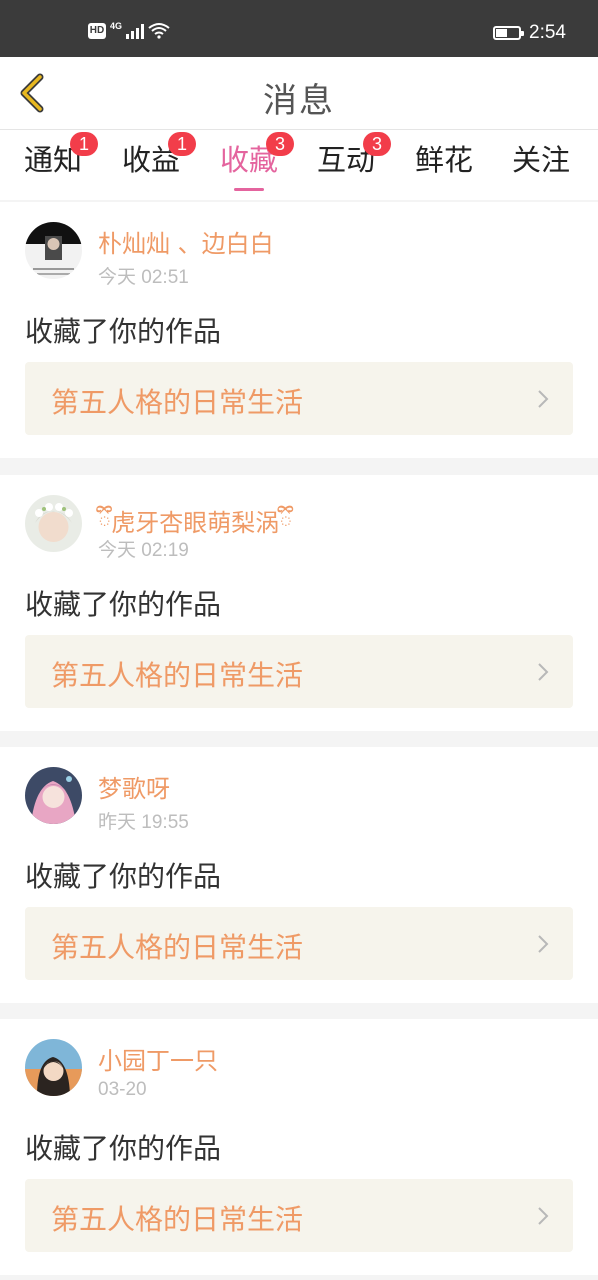 Image resolution: width=598 pixels, height=1280 pixels. What do you see at coordinates (444, 160) in the screenshot?
I see `tab-label: 鲜花` at bounding box center [444, 160].